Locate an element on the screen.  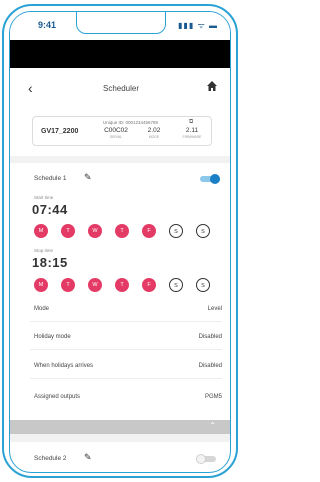
setting-mode: Mode Level is located at coordinates (120, 309).